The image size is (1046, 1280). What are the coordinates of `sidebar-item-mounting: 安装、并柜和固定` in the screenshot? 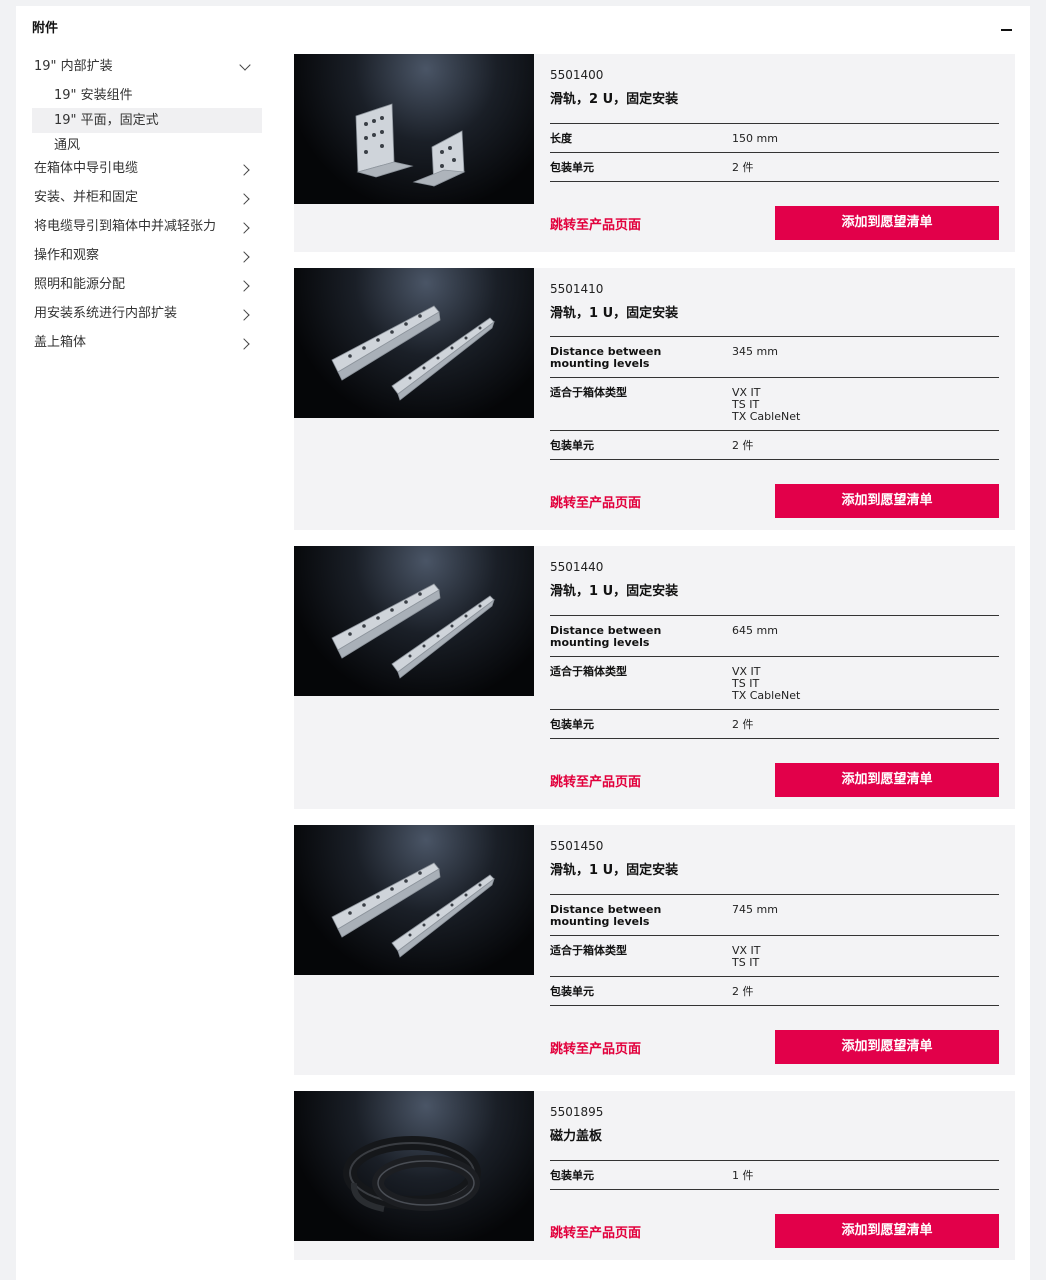 It's located at (147, 201).